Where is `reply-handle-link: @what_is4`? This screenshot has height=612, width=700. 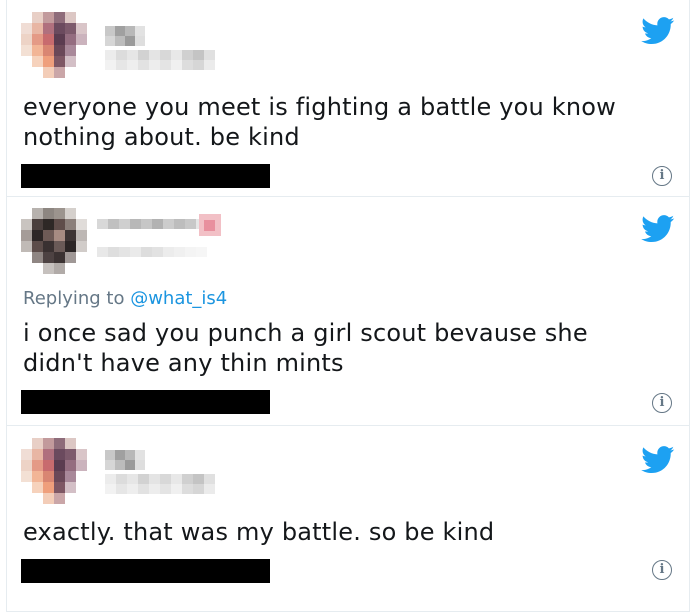 reply-handle-link: @what_is4 is located at coordinates (178, 298).